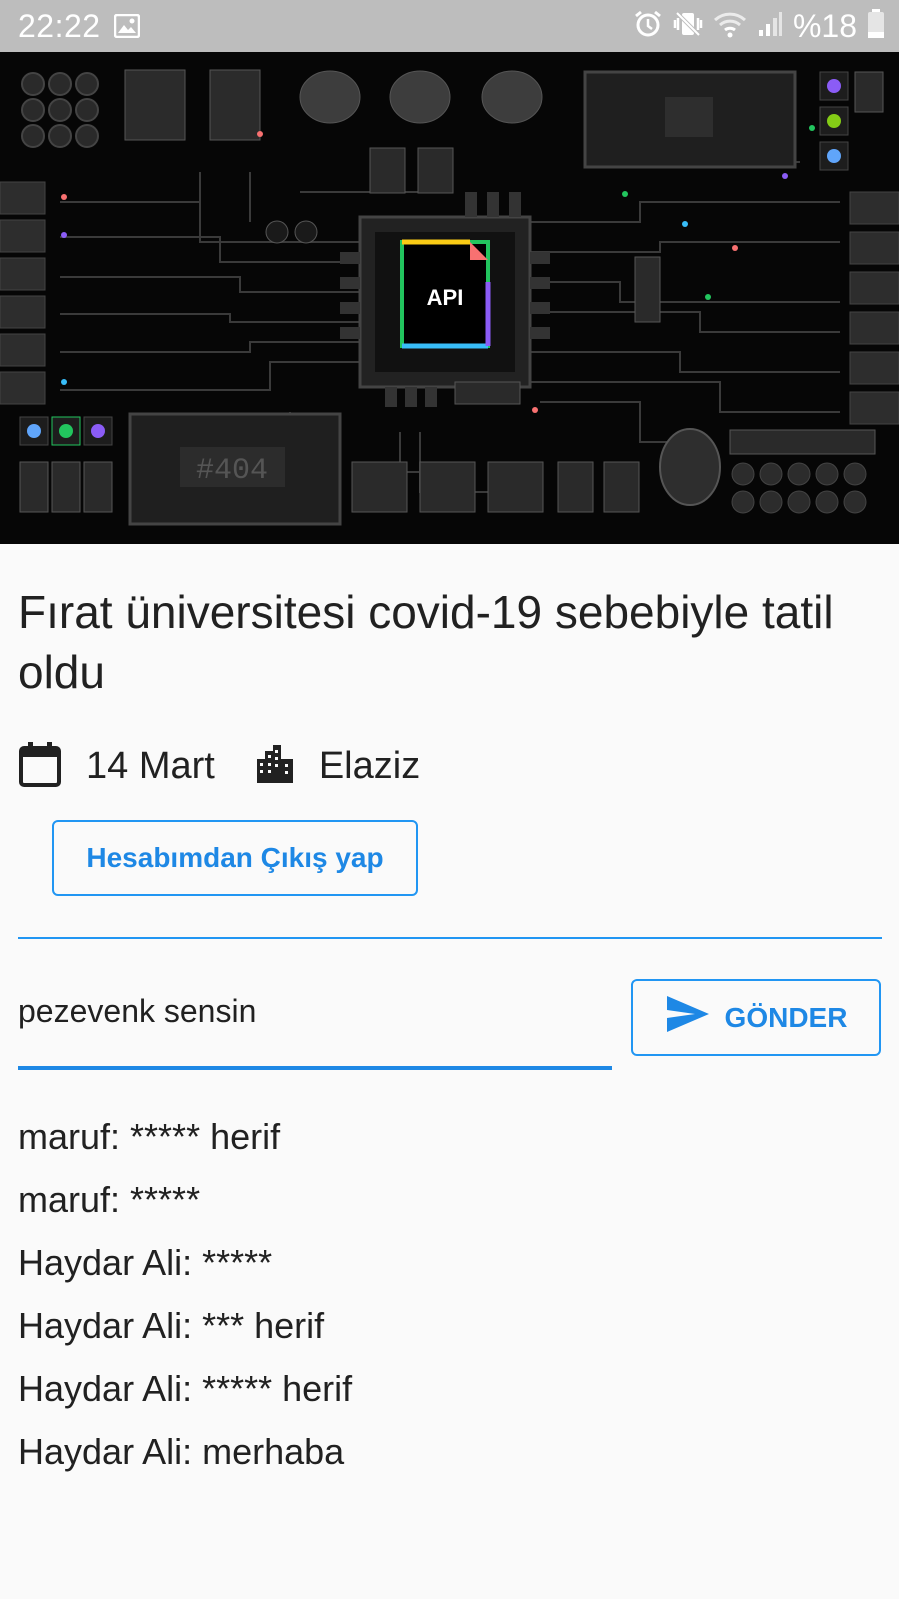  I want to click on battery-icon, so click(876, 26).